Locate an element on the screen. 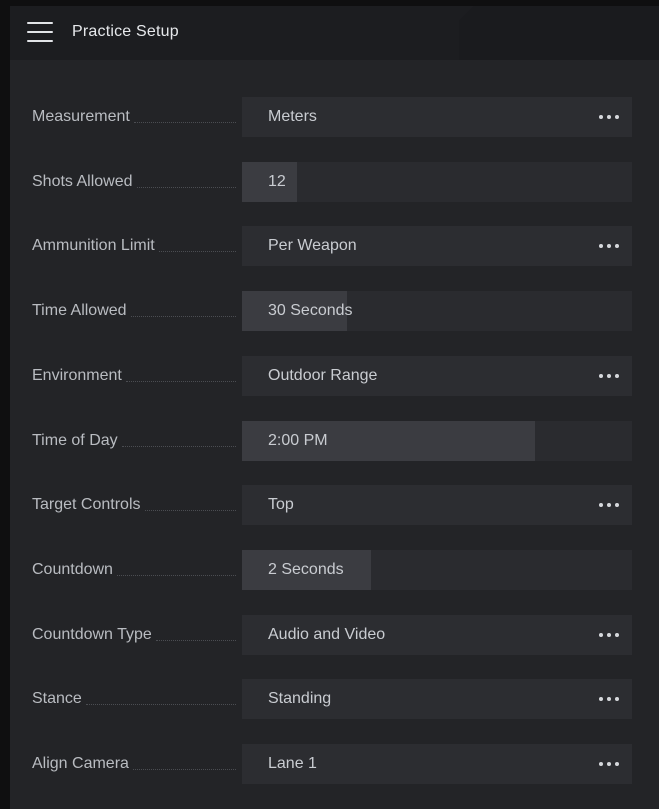 The height and width of the screenshot is (809, 659). hamburger-icon is located at coordinates (40, 32).